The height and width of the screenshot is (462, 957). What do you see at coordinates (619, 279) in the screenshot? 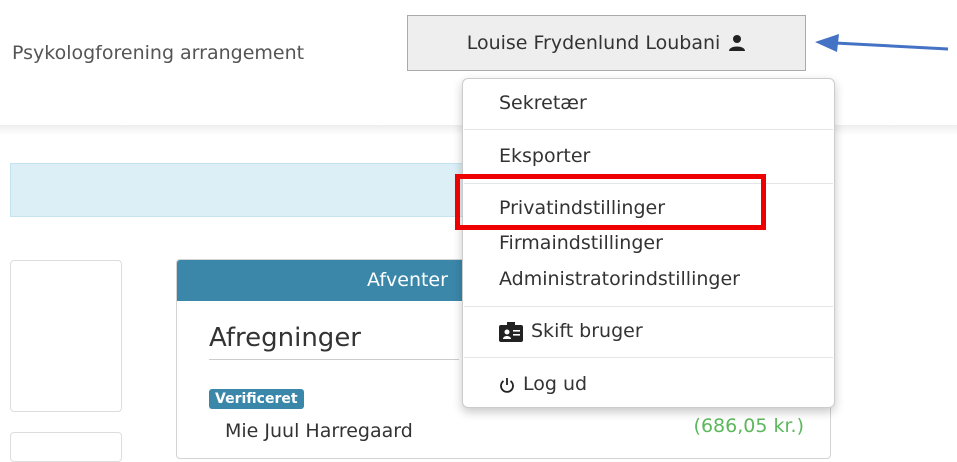
I see `menu-item-label: Administratorindstillinger` at bounding box center [619, 279].